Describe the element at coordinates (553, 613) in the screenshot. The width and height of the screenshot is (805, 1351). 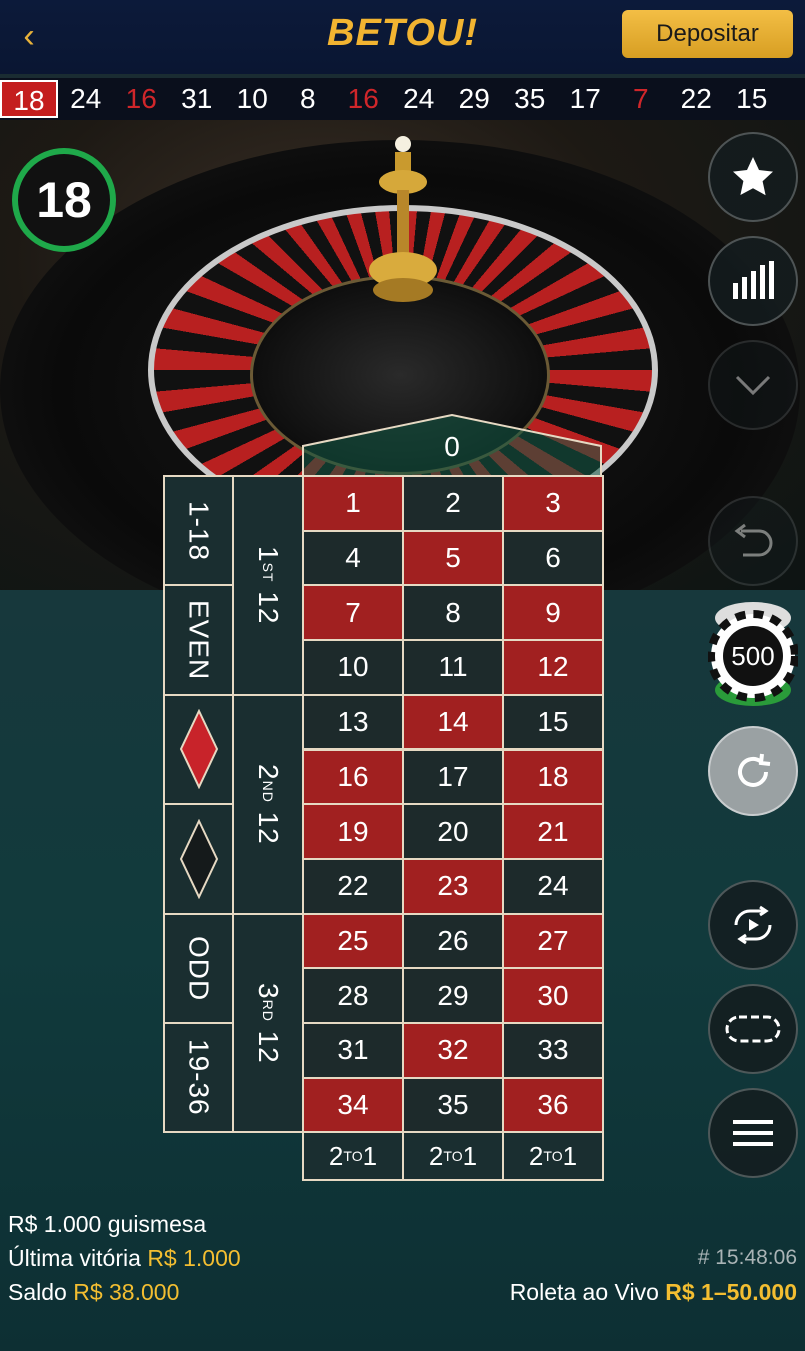
I see `bet-number: 9` at that location.